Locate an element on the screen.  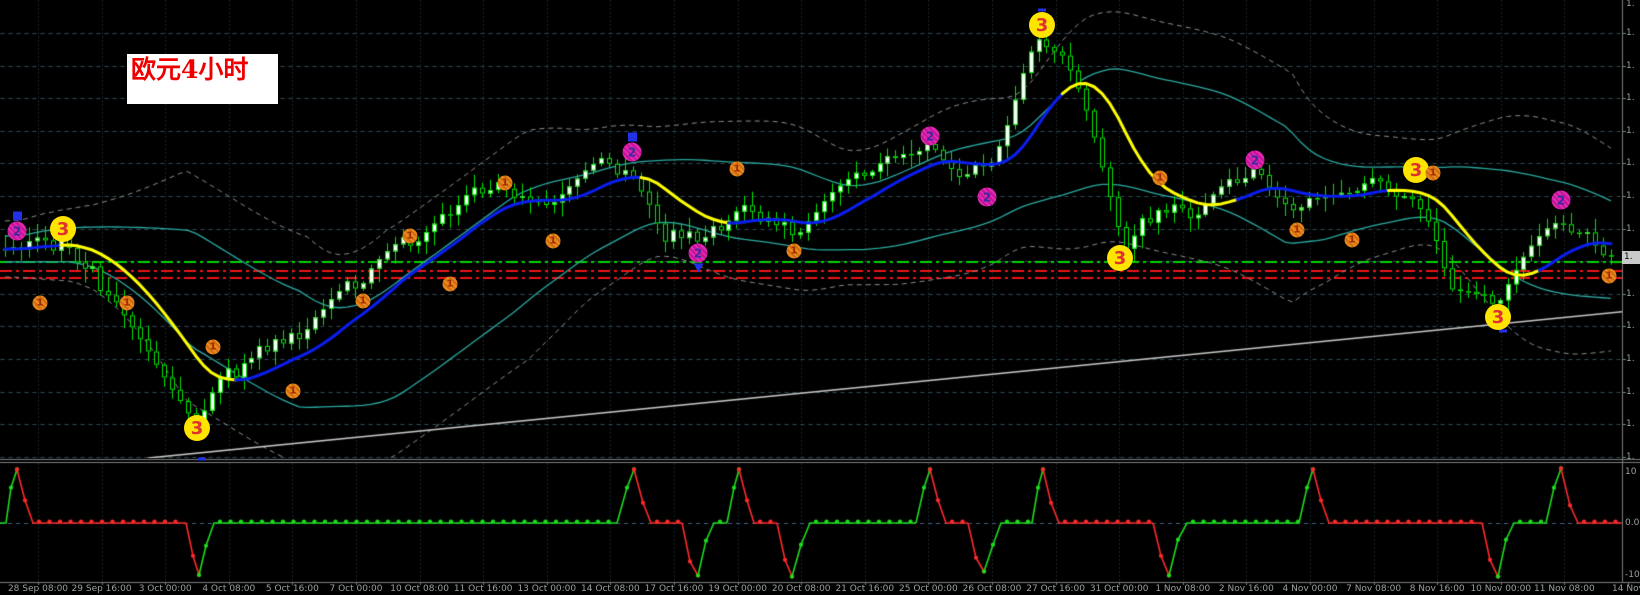
oscillator-scale-label: 0.0 is located at coordinates (1632, 523).